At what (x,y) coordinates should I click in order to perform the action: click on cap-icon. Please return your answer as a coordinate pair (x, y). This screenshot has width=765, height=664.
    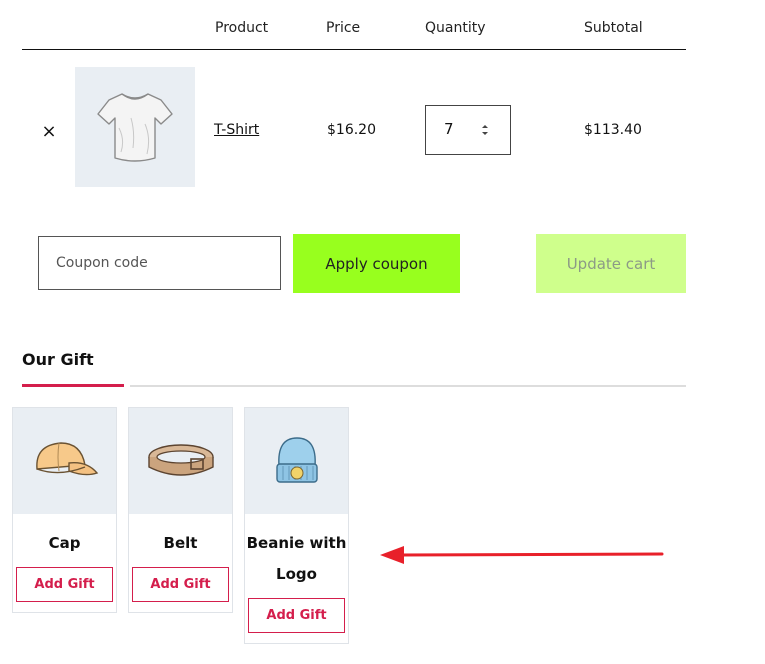
    Looking at the image, I should click on (66, 459).